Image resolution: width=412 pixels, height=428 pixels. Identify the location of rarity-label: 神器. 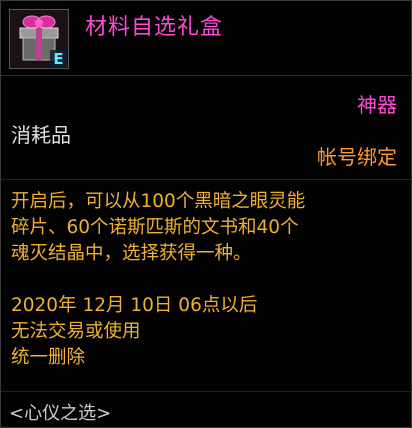
(377, 105).